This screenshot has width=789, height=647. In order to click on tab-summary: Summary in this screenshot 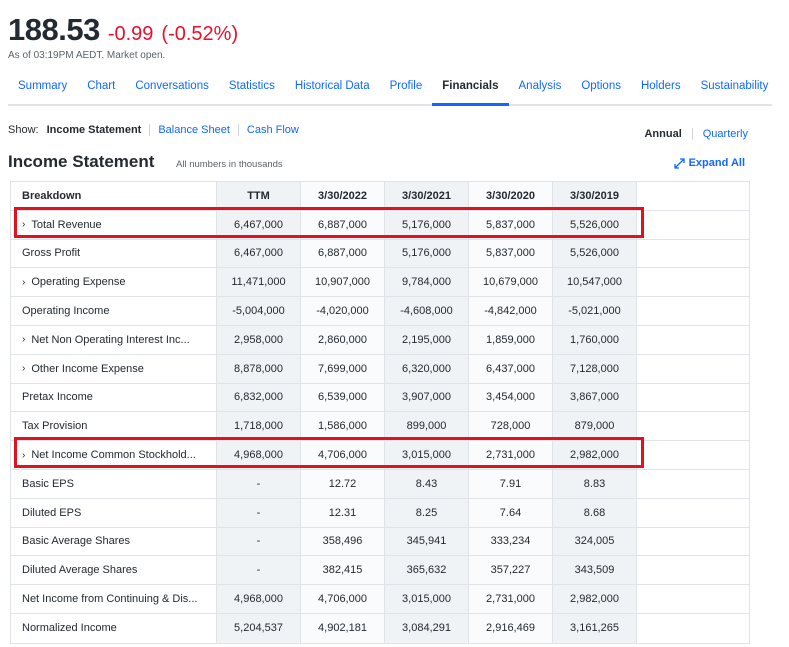, I will do `click(42, 91)`.